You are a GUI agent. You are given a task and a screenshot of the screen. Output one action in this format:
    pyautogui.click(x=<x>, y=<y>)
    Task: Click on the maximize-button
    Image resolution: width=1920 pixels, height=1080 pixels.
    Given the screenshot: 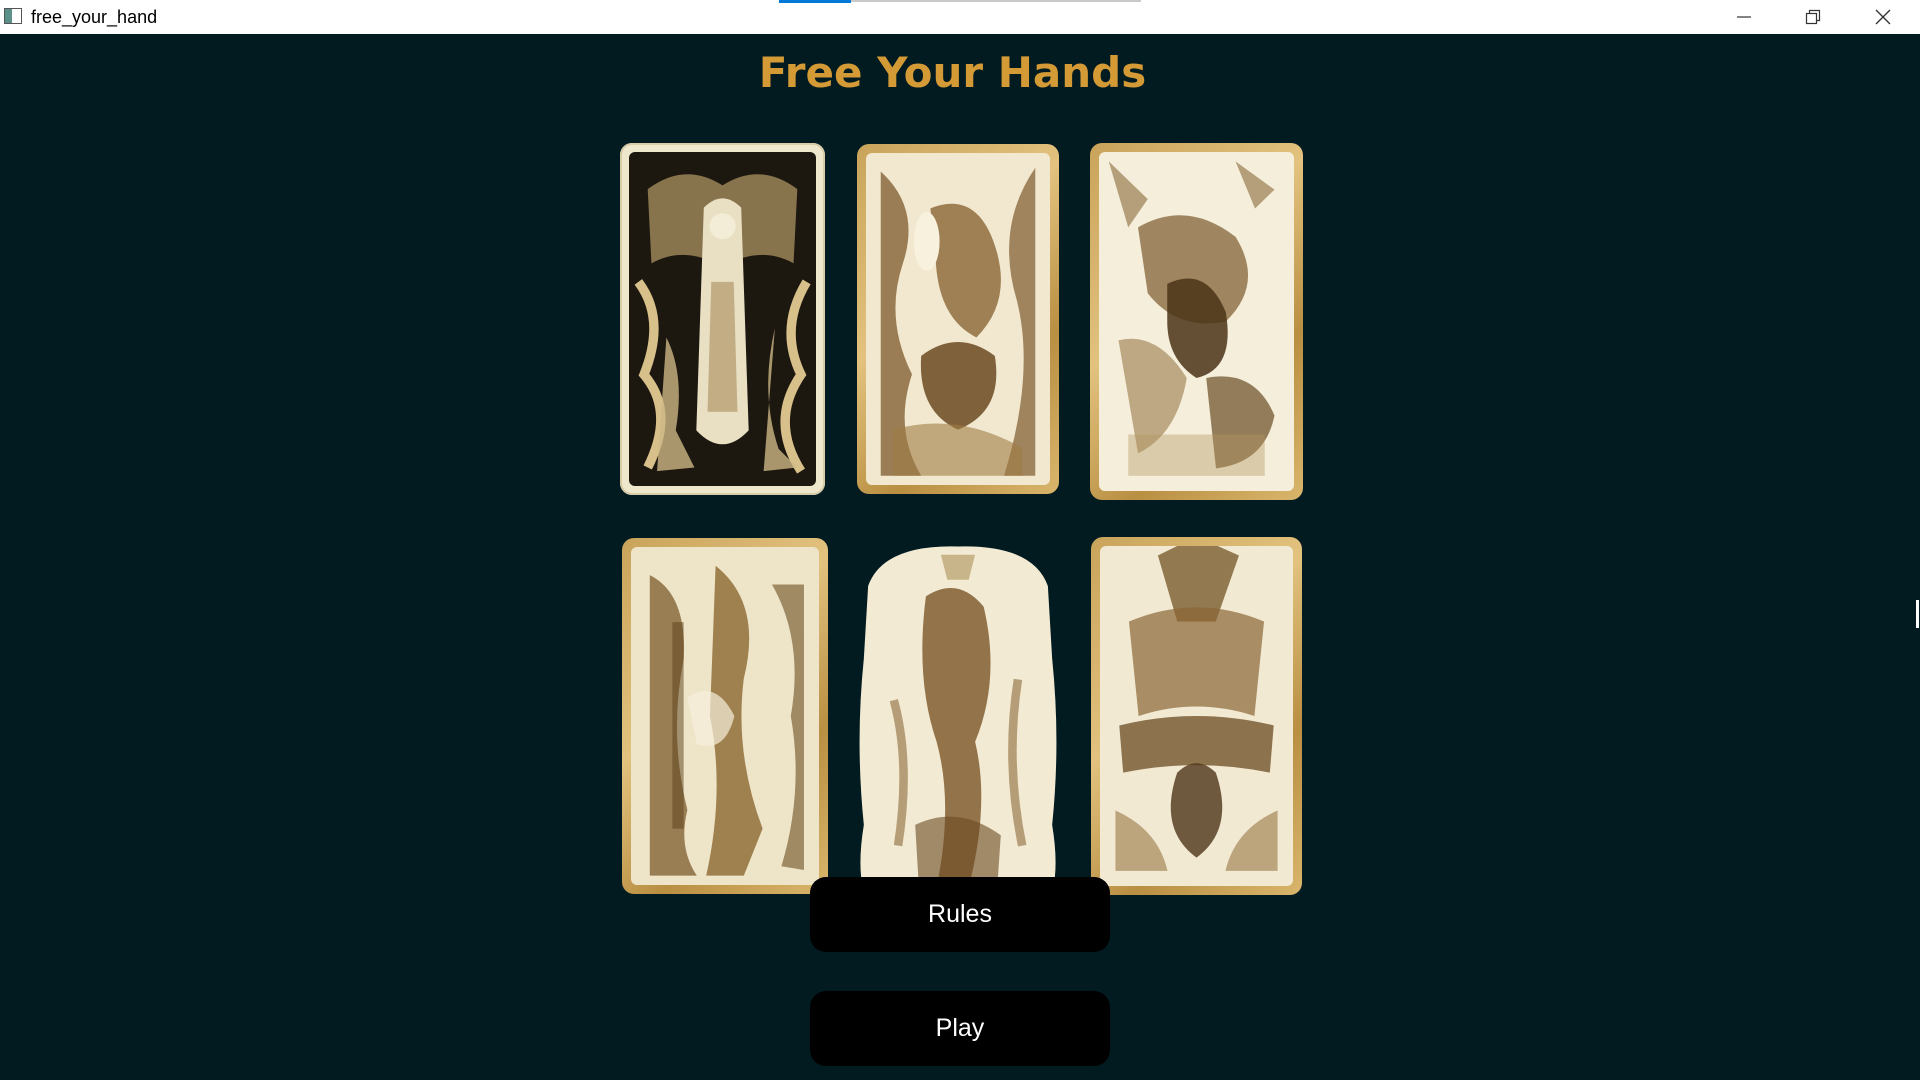 What is the action you would take?
    pyautogui.click(x=1813, y=17)
    